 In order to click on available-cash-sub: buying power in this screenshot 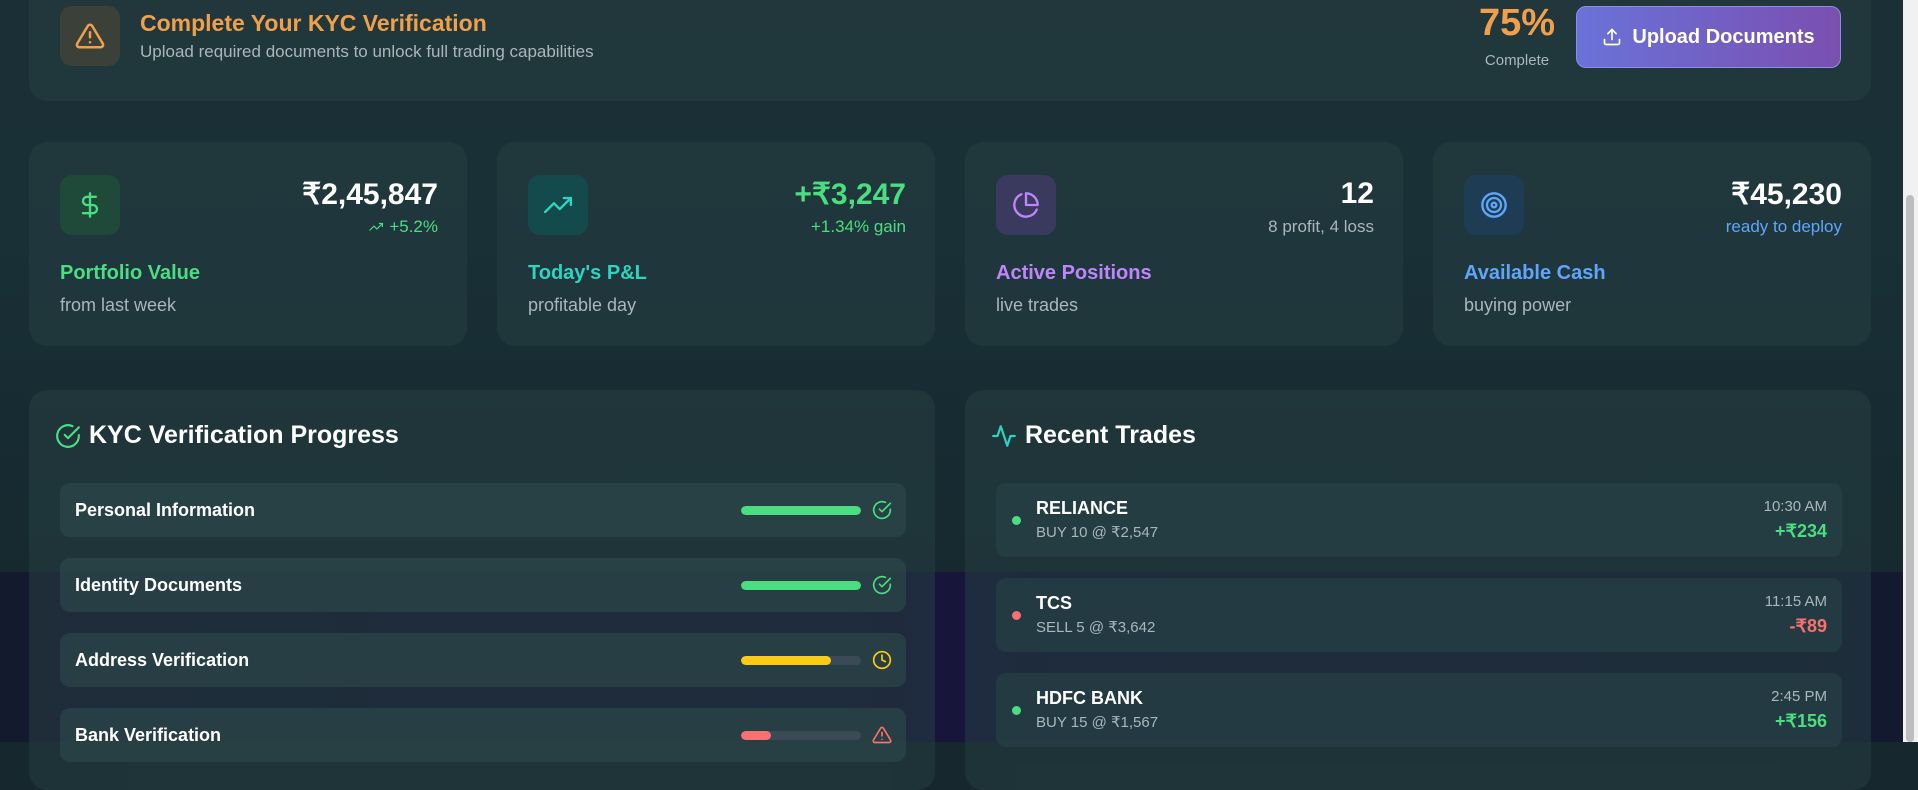, I will do `click(1518, 305)`.